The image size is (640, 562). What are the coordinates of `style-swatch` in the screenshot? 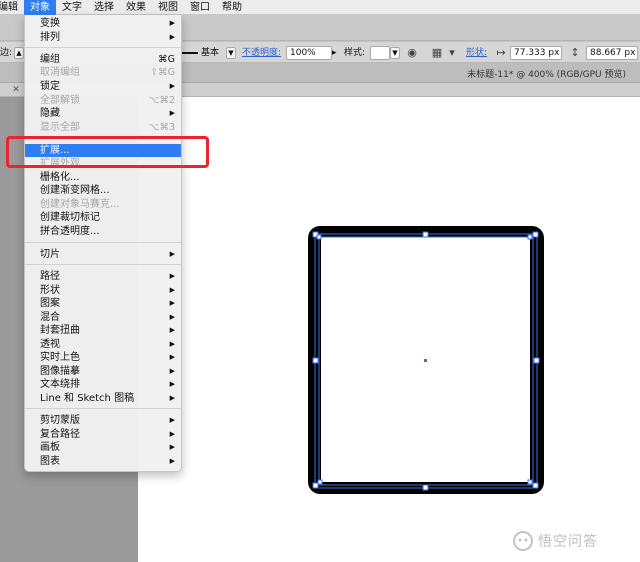 It's located at (380, 53).